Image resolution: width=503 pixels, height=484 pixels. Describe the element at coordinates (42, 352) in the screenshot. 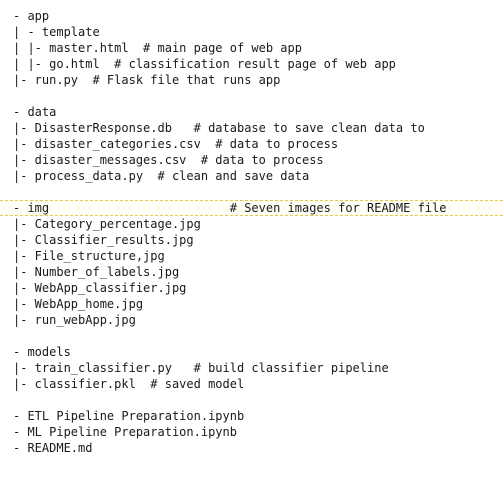

I see `tree-line-models: - models` at that location.